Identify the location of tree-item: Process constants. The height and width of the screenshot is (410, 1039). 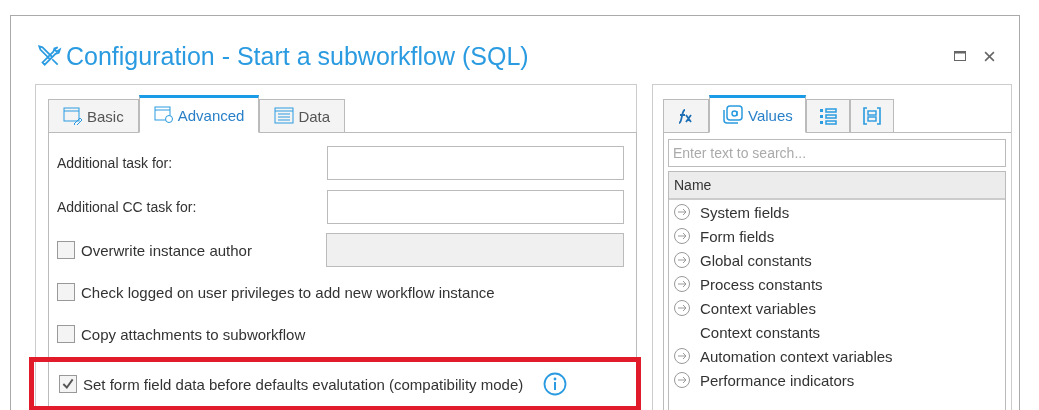
(761, 284).